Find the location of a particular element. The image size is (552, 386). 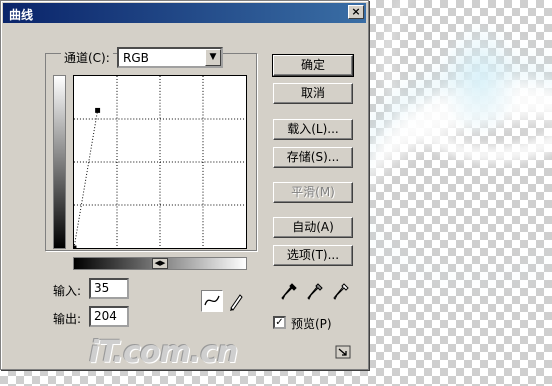

close-button: × is located at coordinates (356, 12).